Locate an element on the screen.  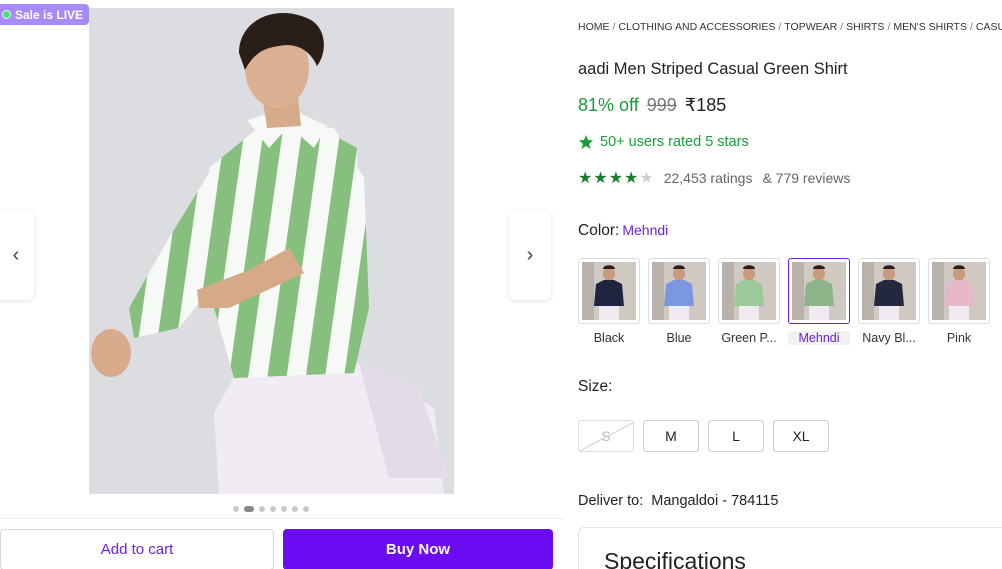
delivery-location: Mangaldoi - 784115 is located at coordinates (714, 501).